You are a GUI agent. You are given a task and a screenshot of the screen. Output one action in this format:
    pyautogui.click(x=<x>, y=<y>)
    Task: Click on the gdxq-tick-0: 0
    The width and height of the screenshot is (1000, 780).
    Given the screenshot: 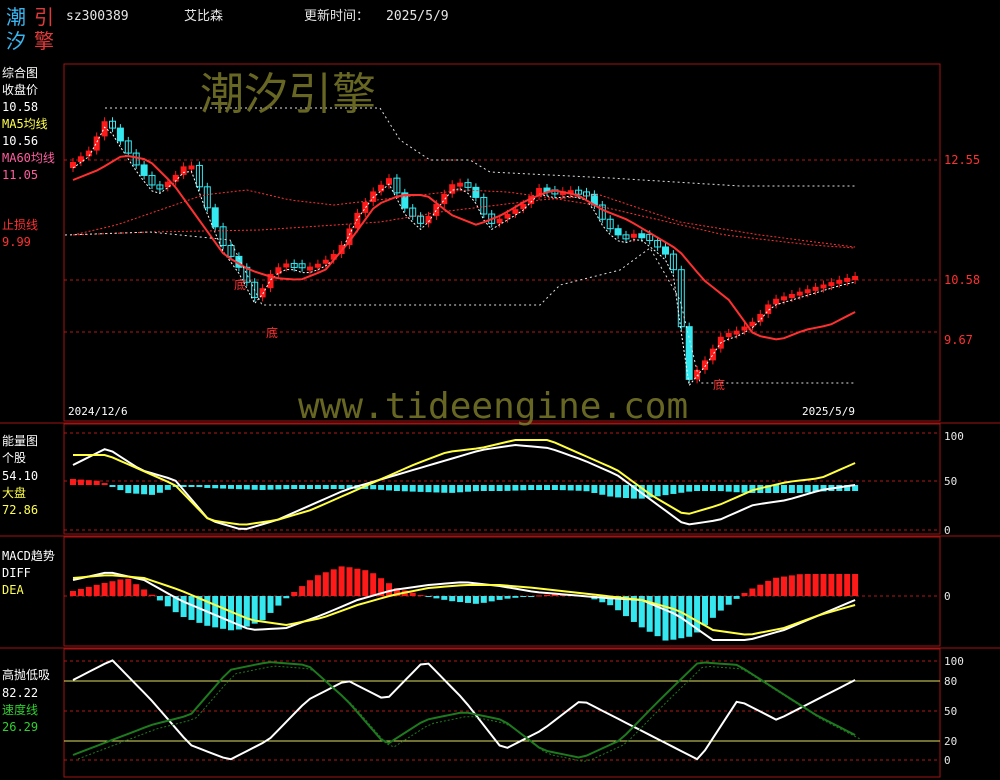 What is the action you would take?
    pyautogui.click(x=947, y=760)
    